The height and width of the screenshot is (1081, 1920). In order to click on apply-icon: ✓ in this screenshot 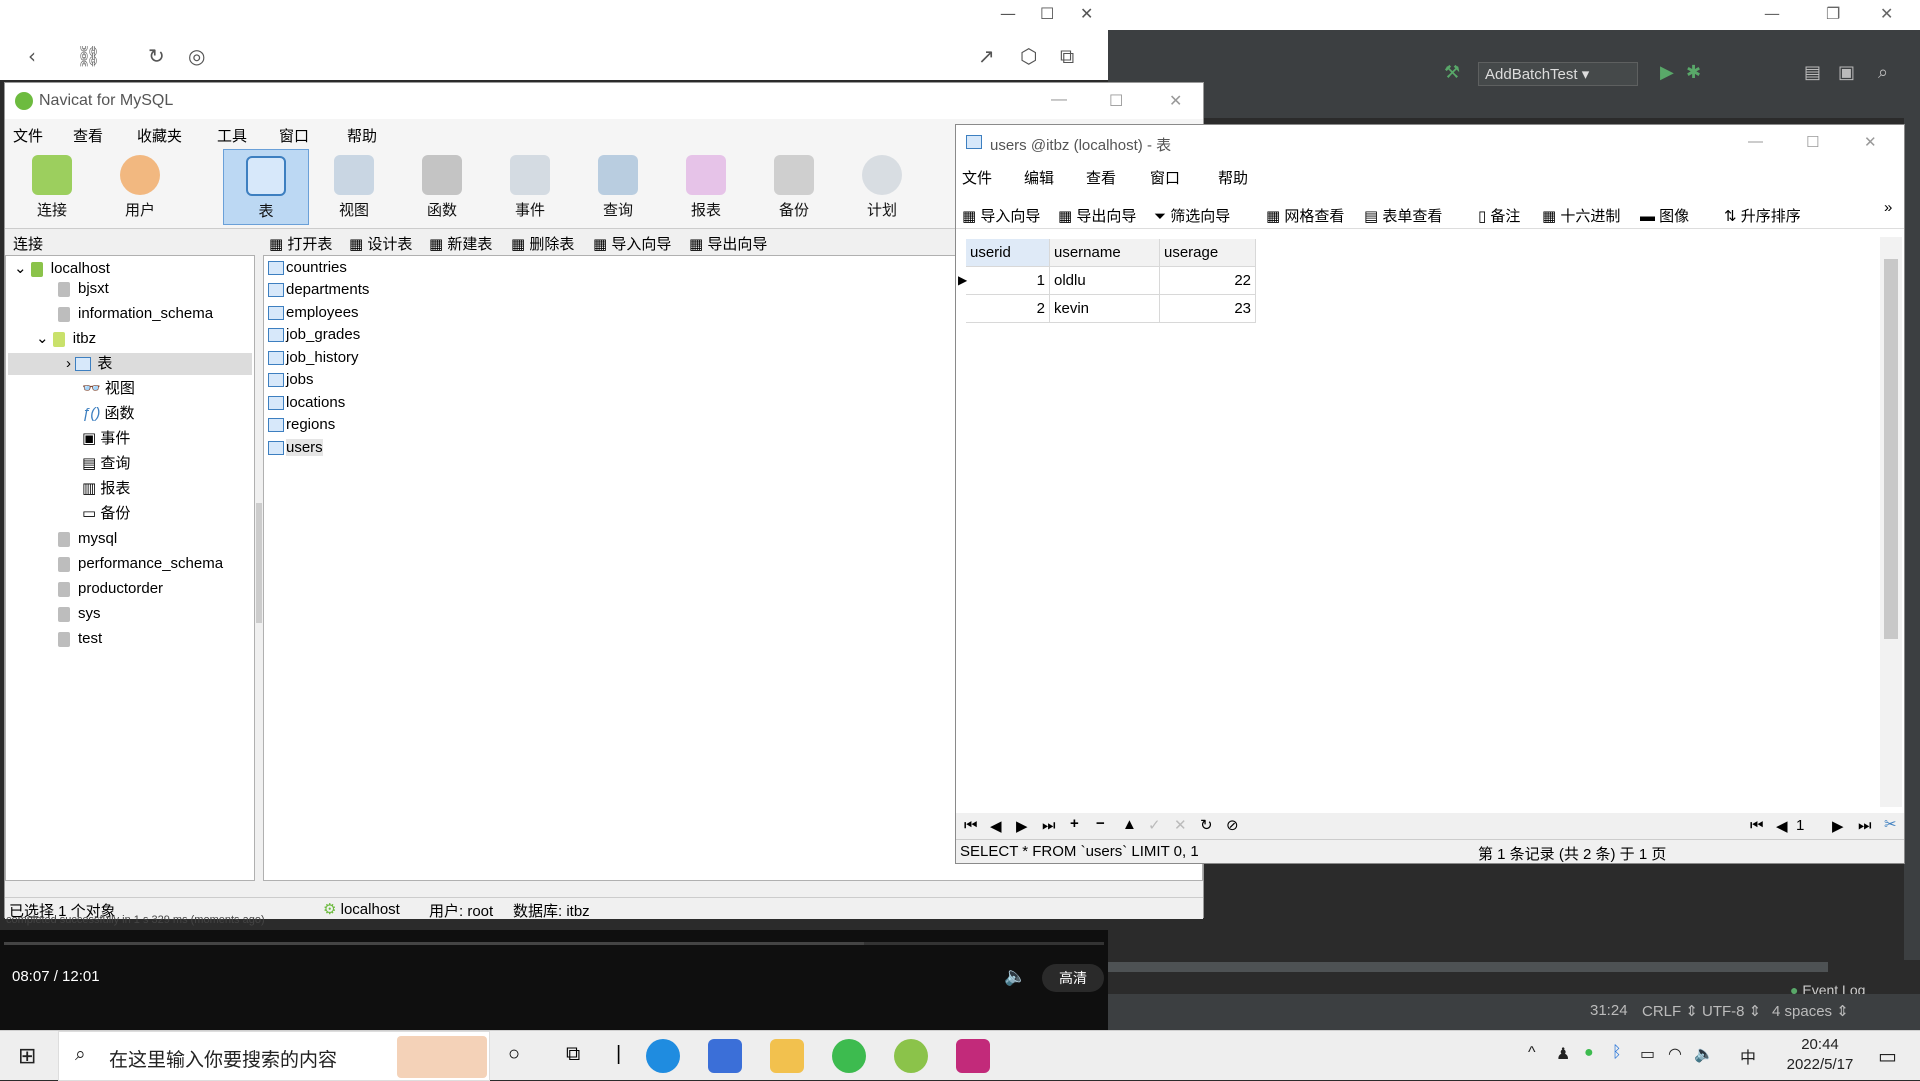, I will do `click(1154, 825)`.